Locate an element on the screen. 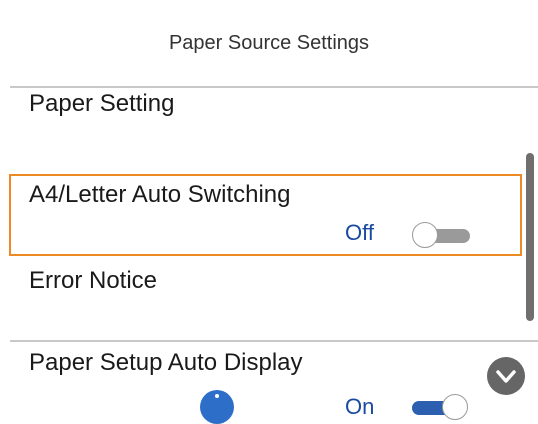 This screenshot has height=424, width=538. scroll-down-button is located at coordinates (506, 376).